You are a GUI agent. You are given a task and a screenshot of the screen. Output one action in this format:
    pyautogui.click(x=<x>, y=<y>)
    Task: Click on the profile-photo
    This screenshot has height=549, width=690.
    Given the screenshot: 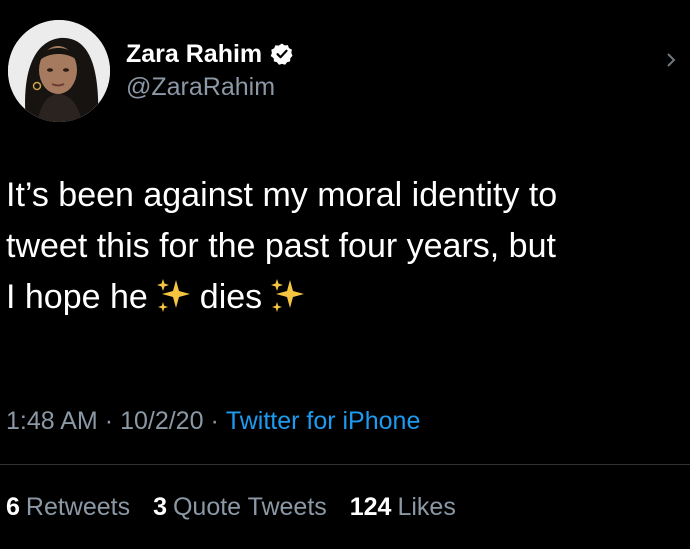 What is the action you would take?
    pyautogui.click(x=59, y=71)
    